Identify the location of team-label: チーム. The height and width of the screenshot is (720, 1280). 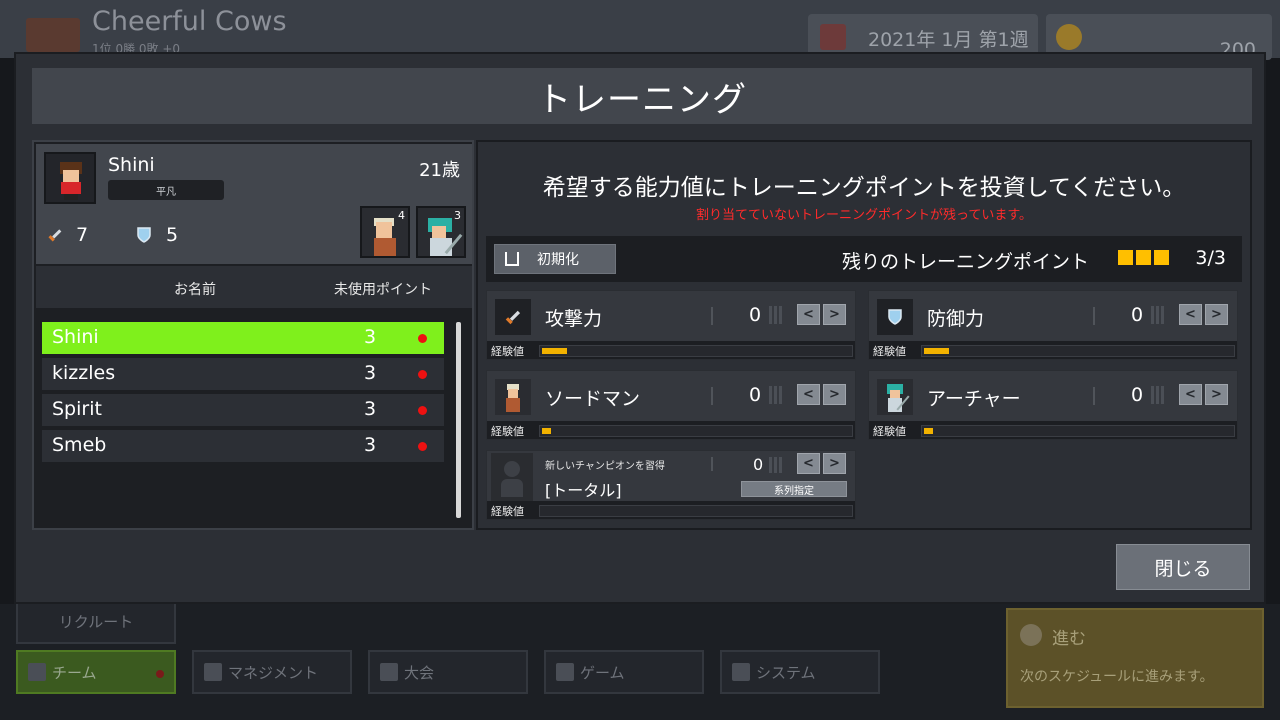
(74, 672).